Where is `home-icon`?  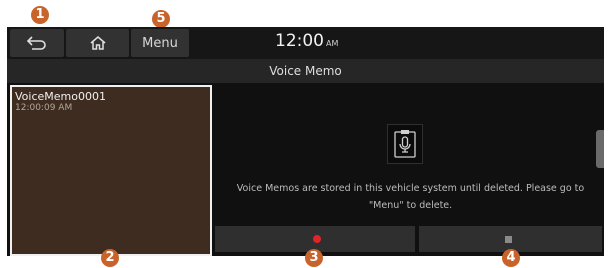
home-icon is located at coordinates (97, 43).